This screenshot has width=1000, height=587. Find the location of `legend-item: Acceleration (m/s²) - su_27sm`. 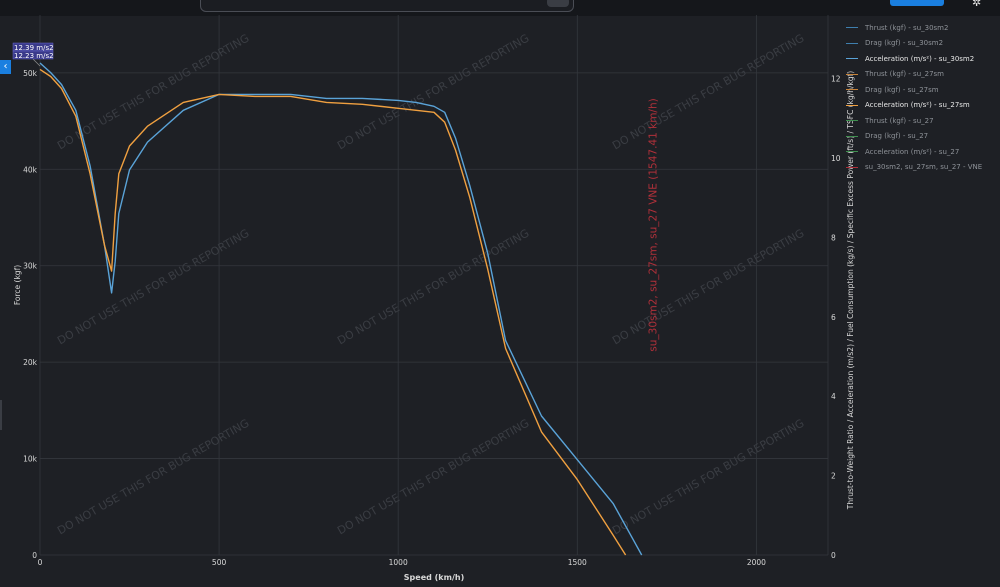

legend-item: Acceleration (m/s²) - su_27sm is located at coordinates (921, 106).